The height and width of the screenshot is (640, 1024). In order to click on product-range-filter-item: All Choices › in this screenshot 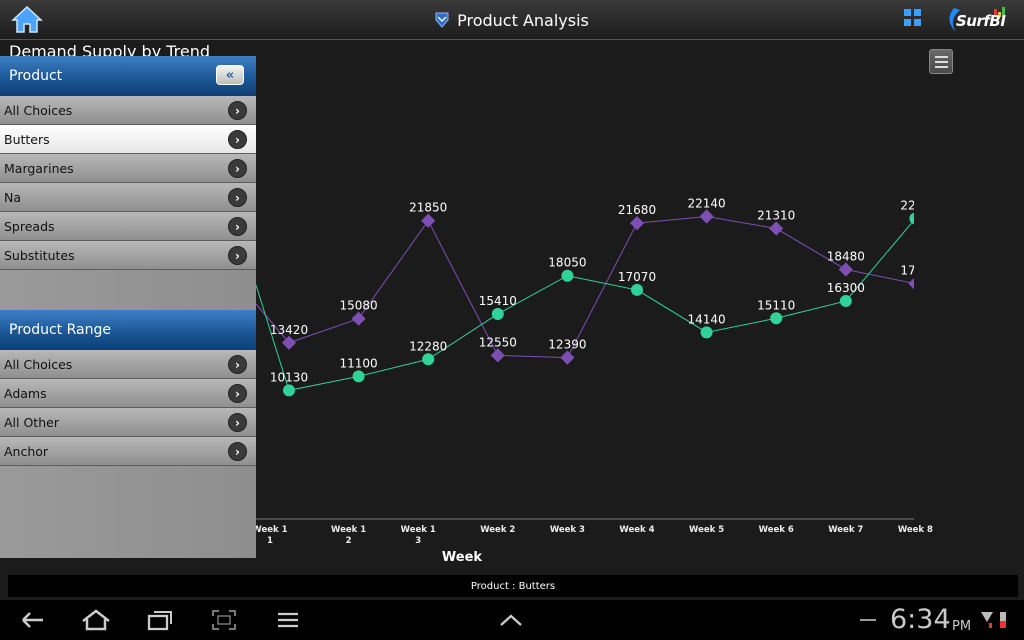, I will do `click(128, 364)`.